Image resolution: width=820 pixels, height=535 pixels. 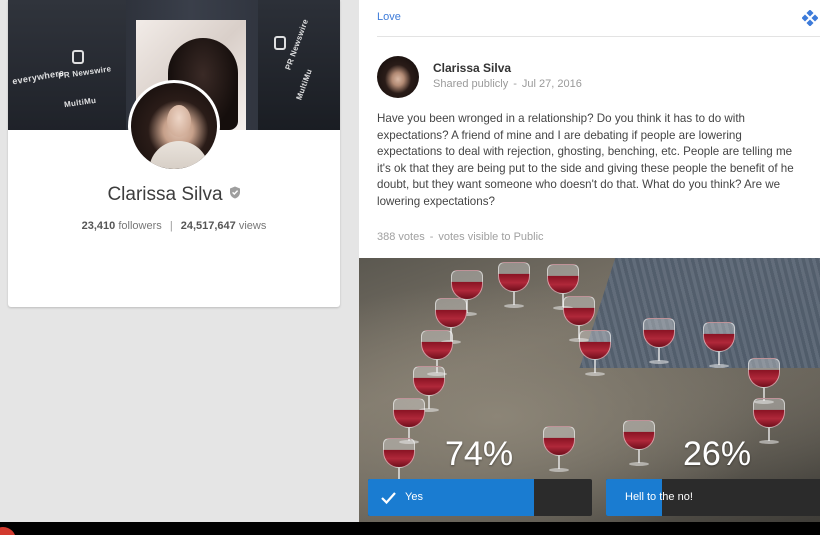 I want to click on post-visibility: Shared publicly, so click(x=471, y=84).